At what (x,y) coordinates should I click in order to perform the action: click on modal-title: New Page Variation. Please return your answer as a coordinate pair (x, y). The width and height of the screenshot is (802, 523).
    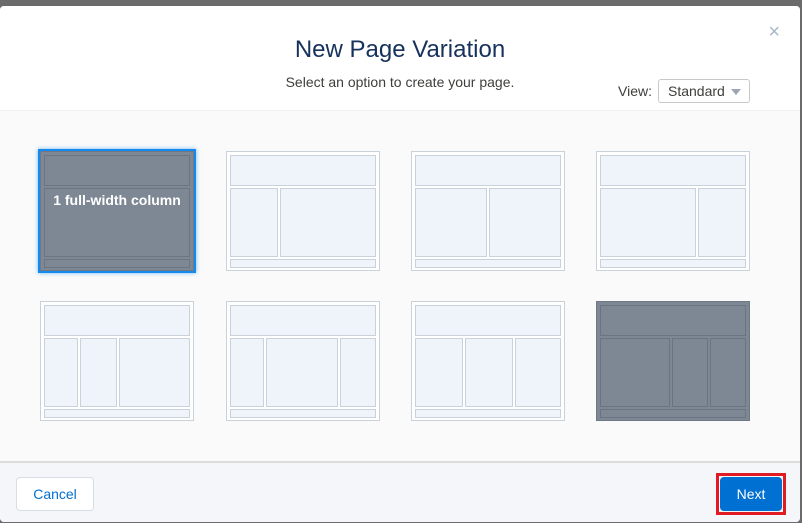
    Looking at the image, I should click on (400, 49).